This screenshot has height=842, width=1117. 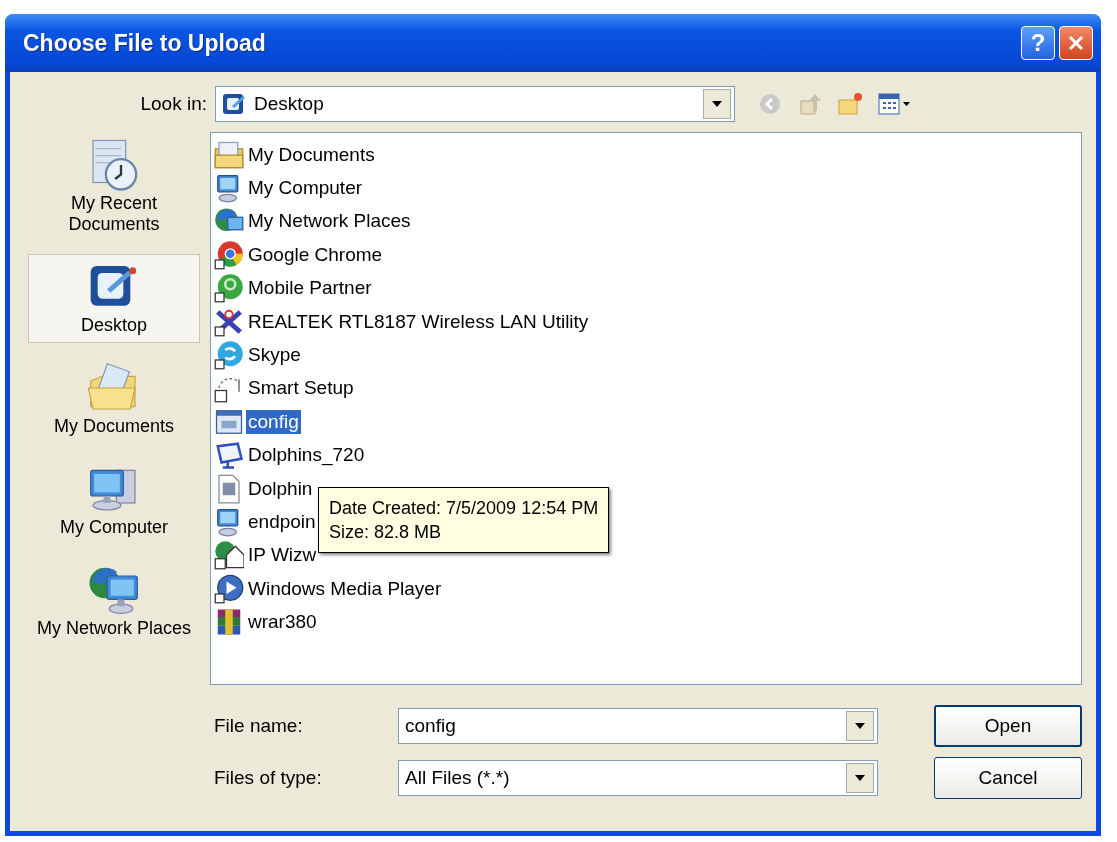 I want to click on file-item: Mobile Partner, so click(x=310, y=288).